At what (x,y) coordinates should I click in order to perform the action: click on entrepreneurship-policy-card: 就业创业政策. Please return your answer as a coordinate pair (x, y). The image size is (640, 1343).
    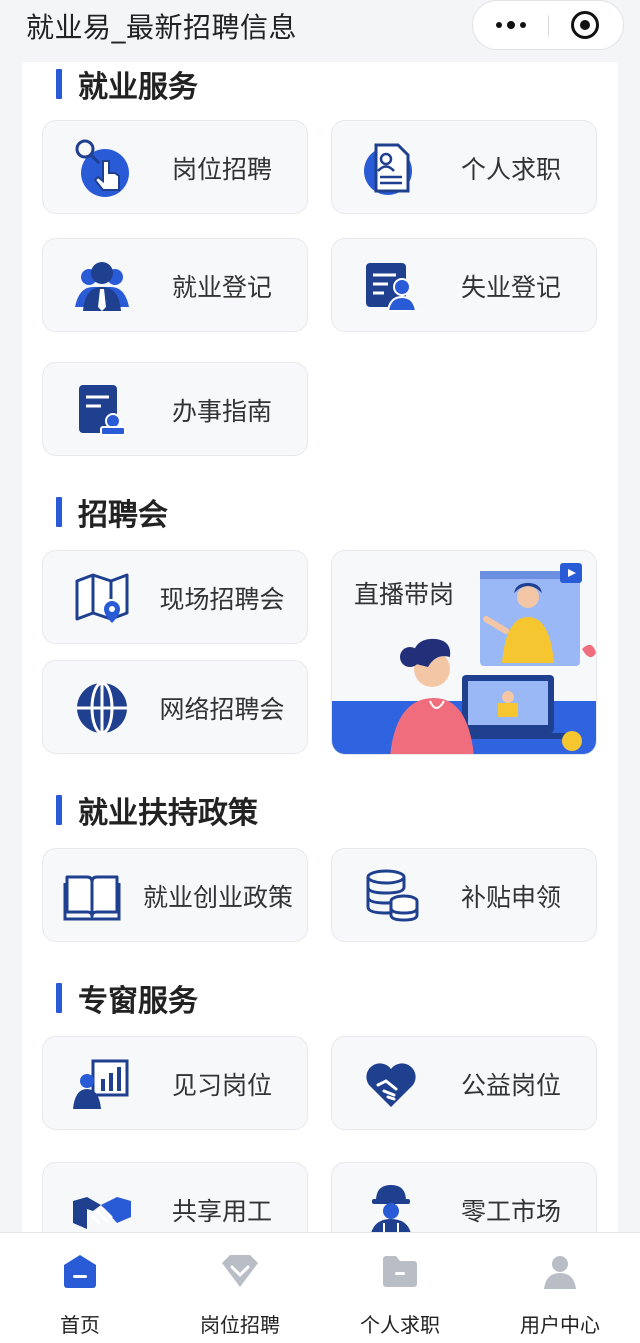
    Looking at the image, I should click on (175, 895).